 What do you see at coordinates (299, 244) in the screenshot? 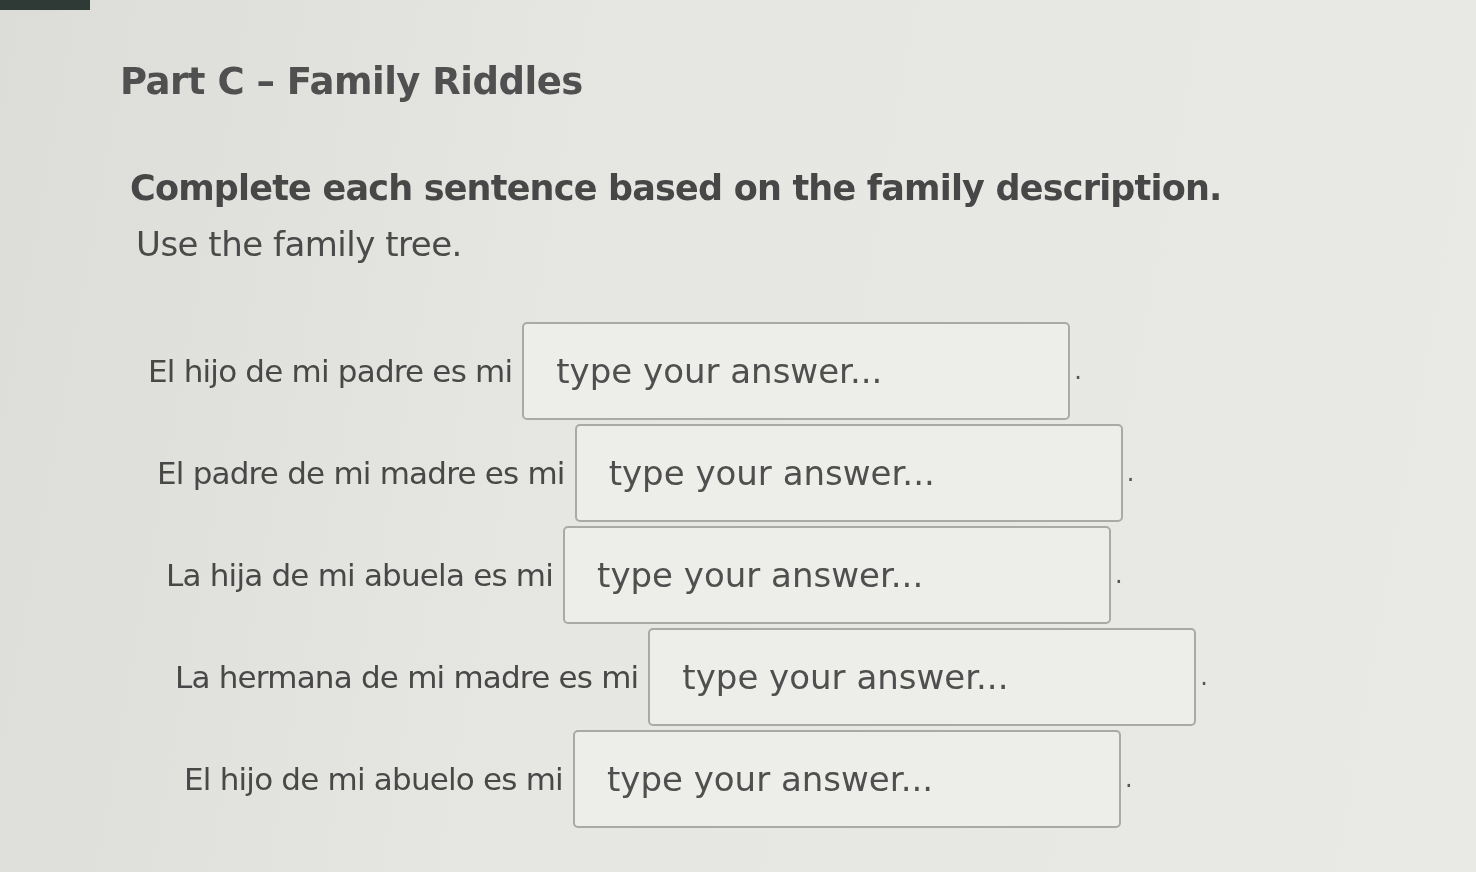
I see `instruction-note: Use the family tree.` at bounding box center [299, 244].